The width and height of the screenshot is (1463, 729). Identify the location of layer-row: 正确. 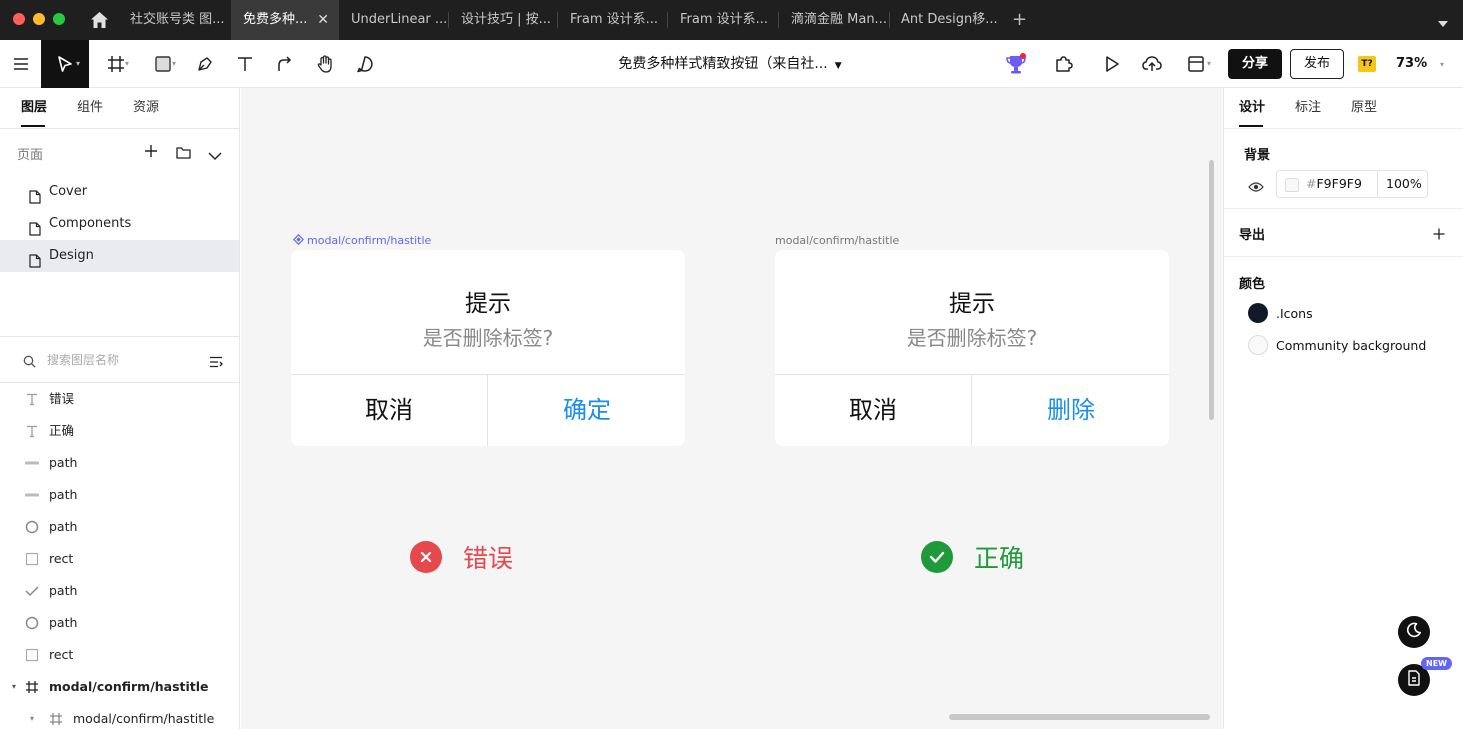
(119, 431).